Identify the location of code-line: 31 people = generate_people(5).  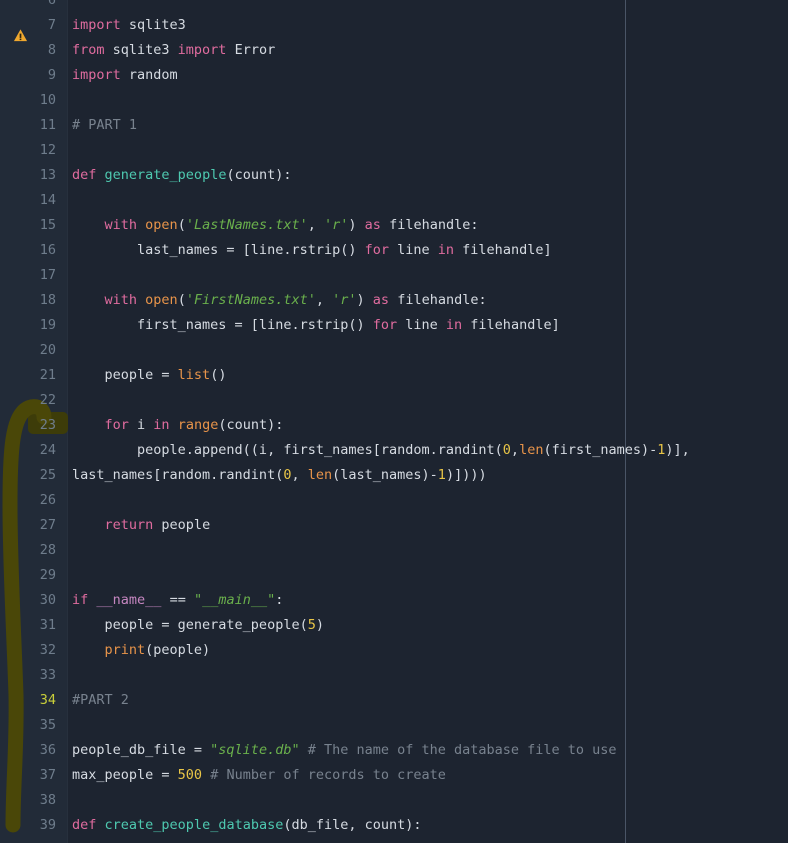
(394, 625).